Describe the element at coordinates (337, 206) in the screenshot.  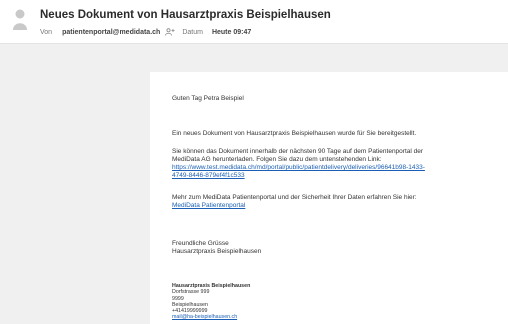
I see `portal-link: MediData Patientenportal` at that location.